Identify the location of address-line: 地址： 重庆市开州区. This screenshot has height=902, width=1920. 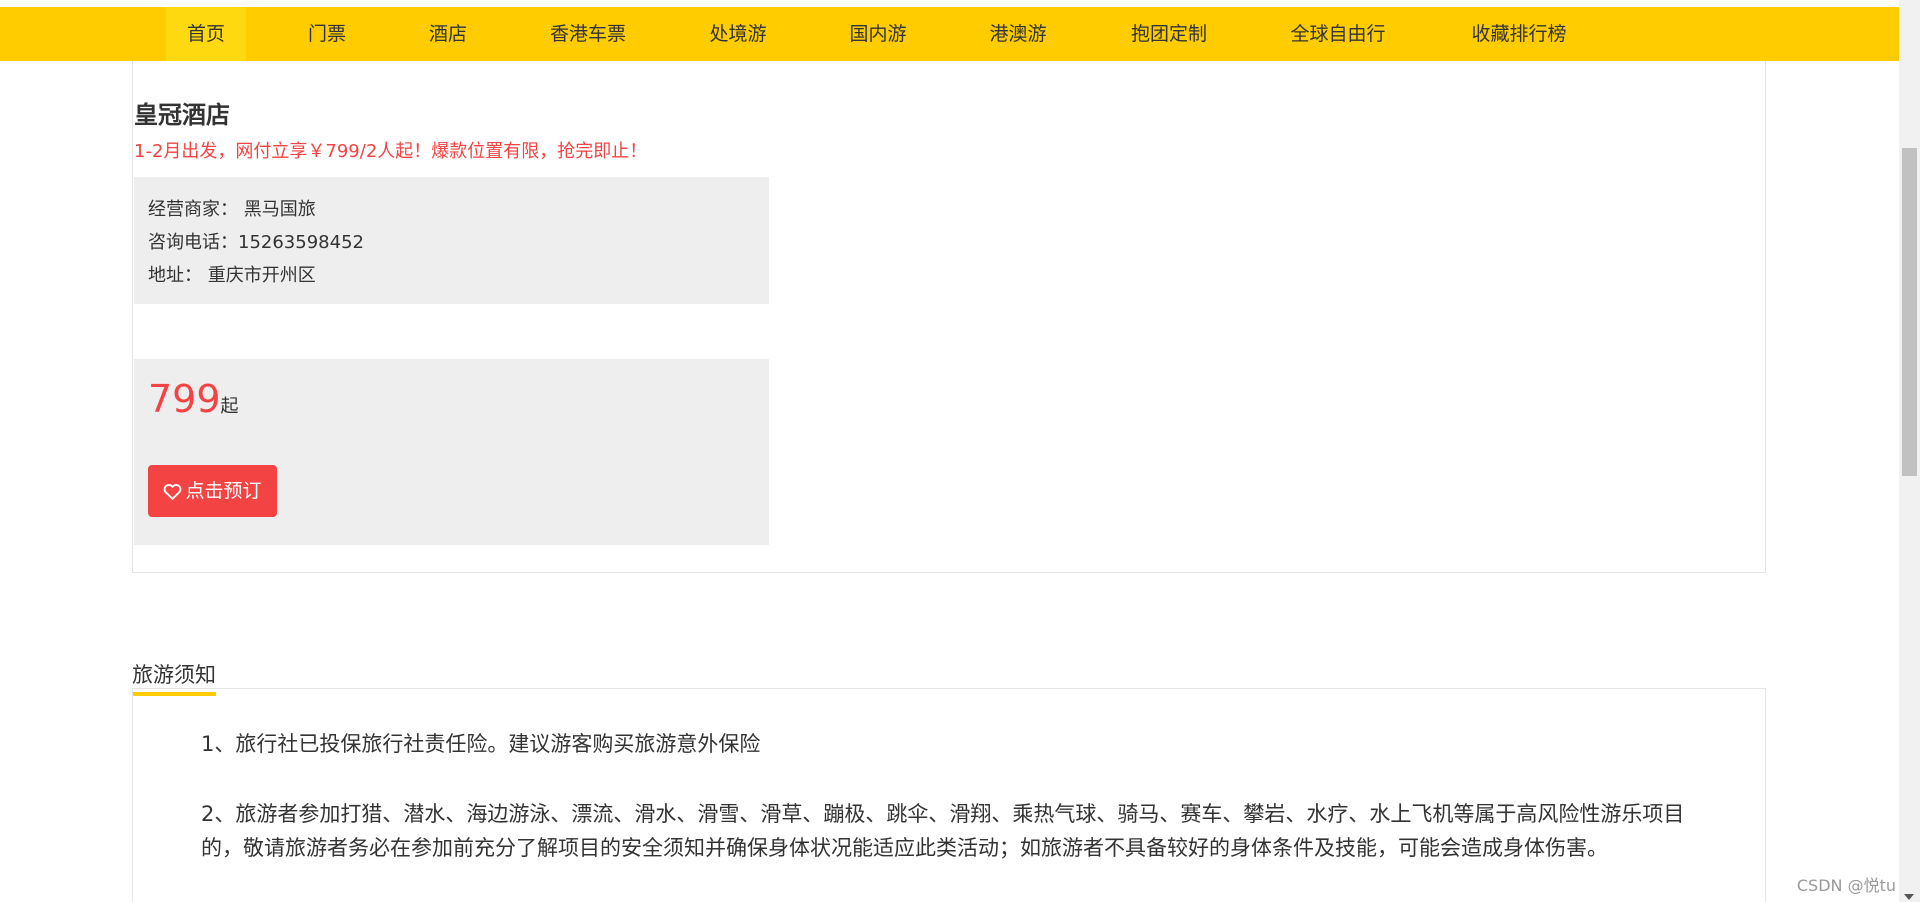
(232, 274).